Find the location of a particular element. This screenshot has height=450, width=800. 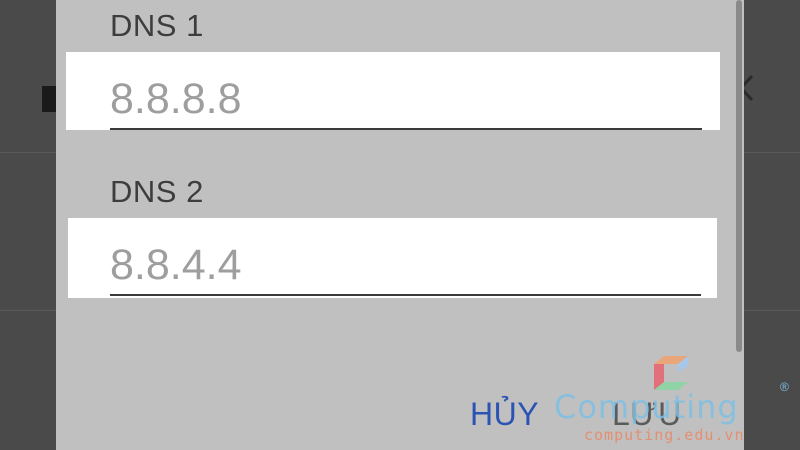

scrollbar-thumb is located at coordinates (739, 176).